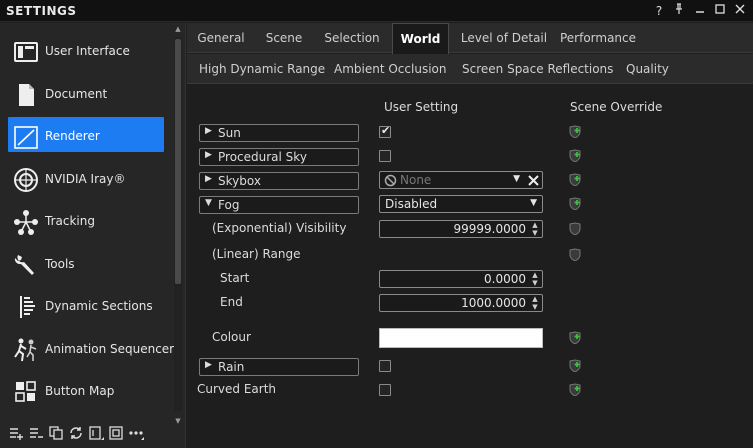 The width and height of the screenshot is (753, 448). Describe the element at coordinates (279, 133) in the screenshot. I see `sun-expander: ▶ Sun` at that location.